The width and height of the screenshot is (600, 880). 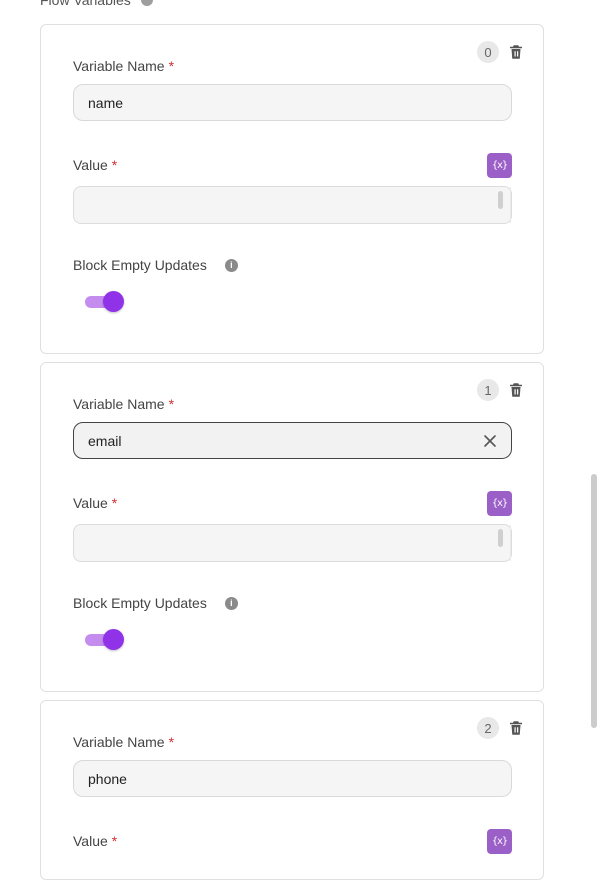 I want to click on card-header-actions: 2, so click(x=501, y=728).